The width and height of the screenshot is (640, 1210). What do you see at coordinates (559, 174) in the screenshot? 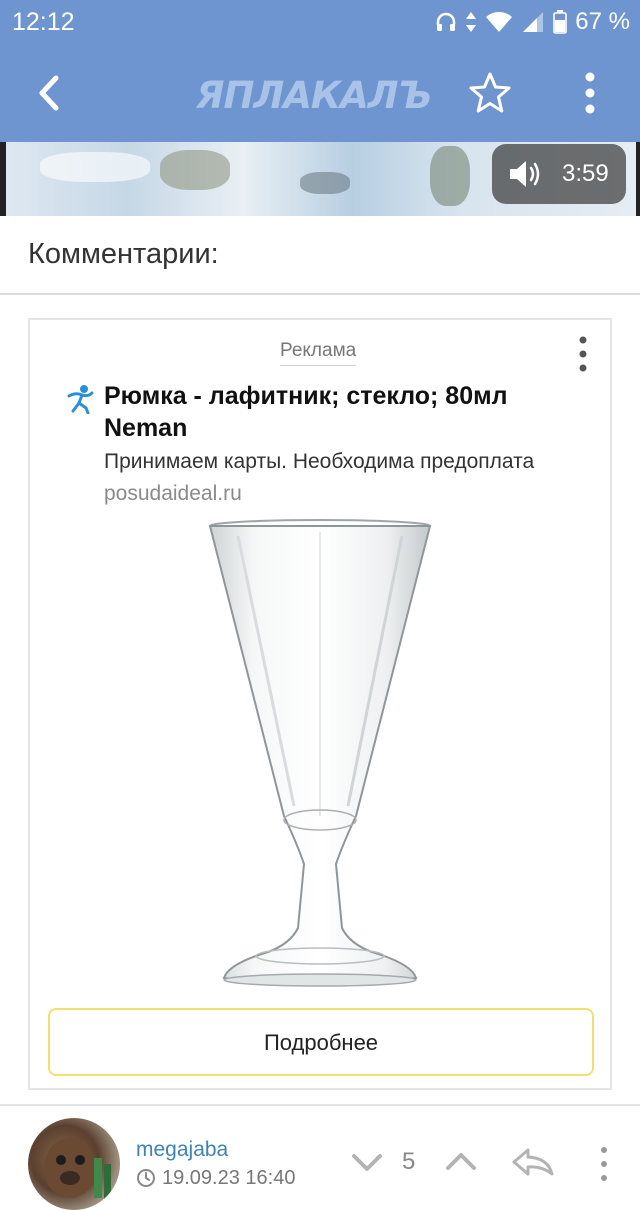
I see `video-controls-pill: 3:59` at bounding box center [559, 174].